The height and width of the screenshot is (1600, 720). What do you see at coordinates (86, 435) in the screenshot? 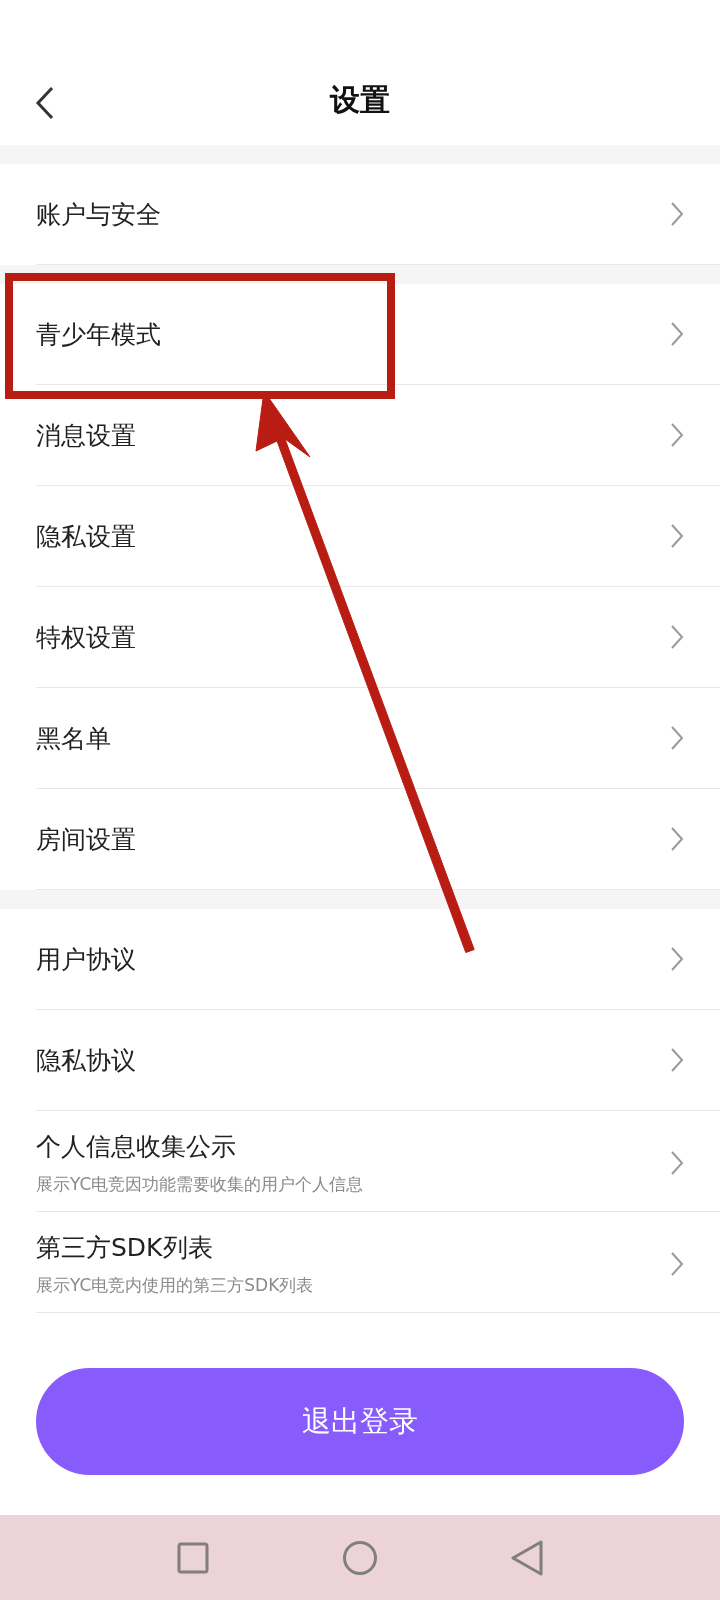
I see `item-label: 消息设置` at bounding box center [86, 435].